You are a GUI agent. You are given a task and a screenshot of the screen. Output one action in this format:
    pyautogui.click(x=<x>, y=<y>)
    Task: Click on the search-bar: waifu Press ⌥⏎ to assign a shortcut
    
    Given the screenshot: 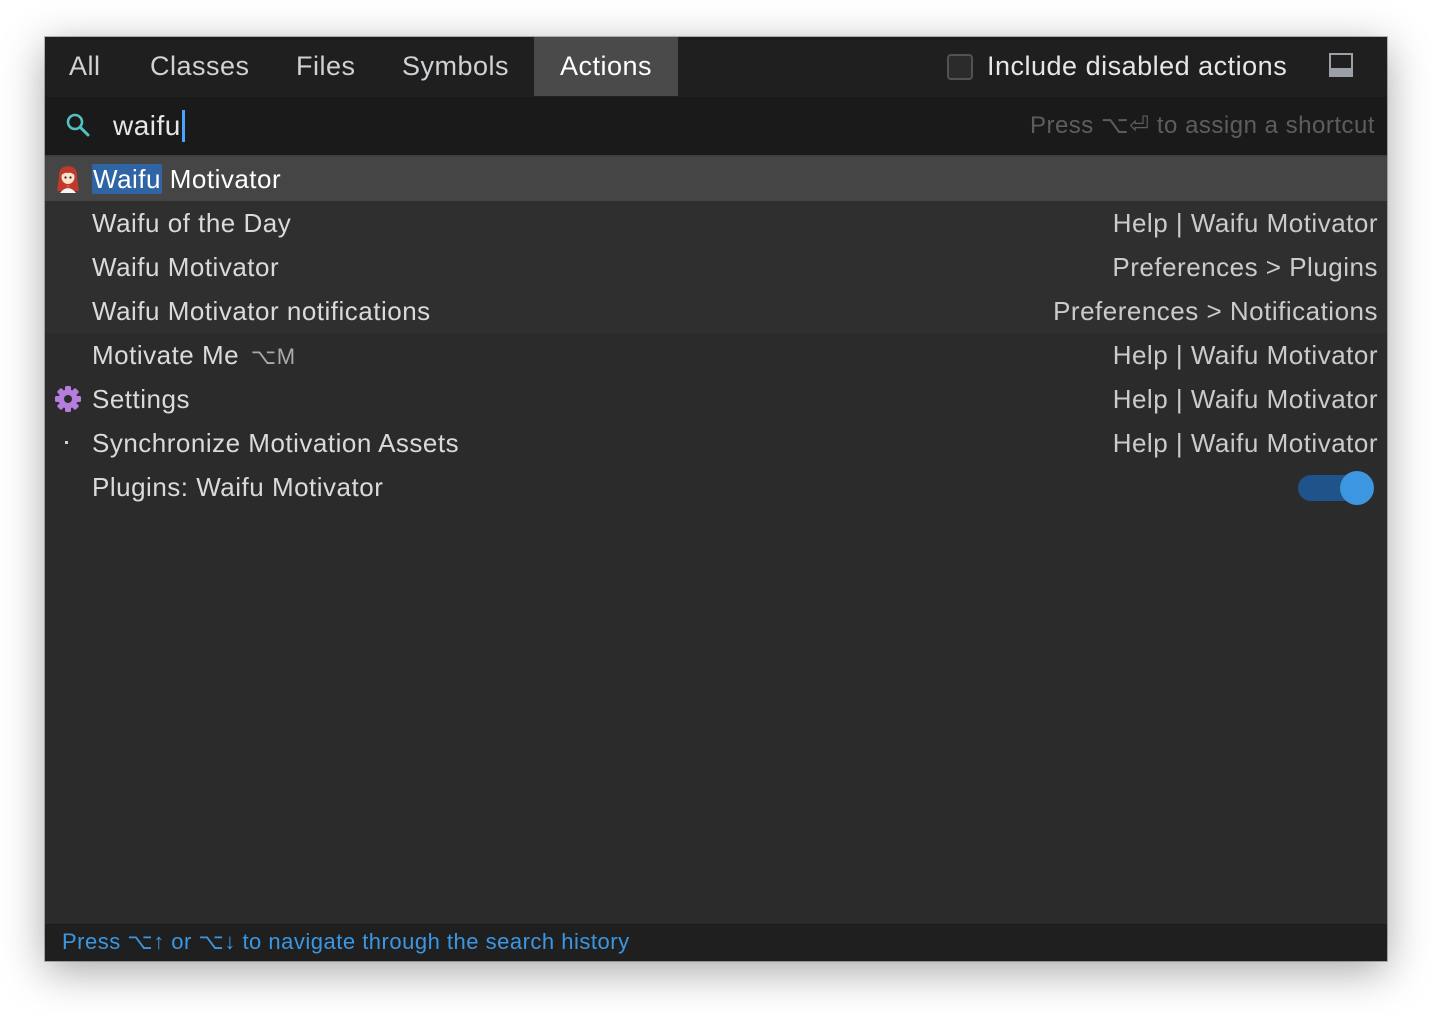 What is the action you would take?
    pyautogui.click(x=716, y=127)
    